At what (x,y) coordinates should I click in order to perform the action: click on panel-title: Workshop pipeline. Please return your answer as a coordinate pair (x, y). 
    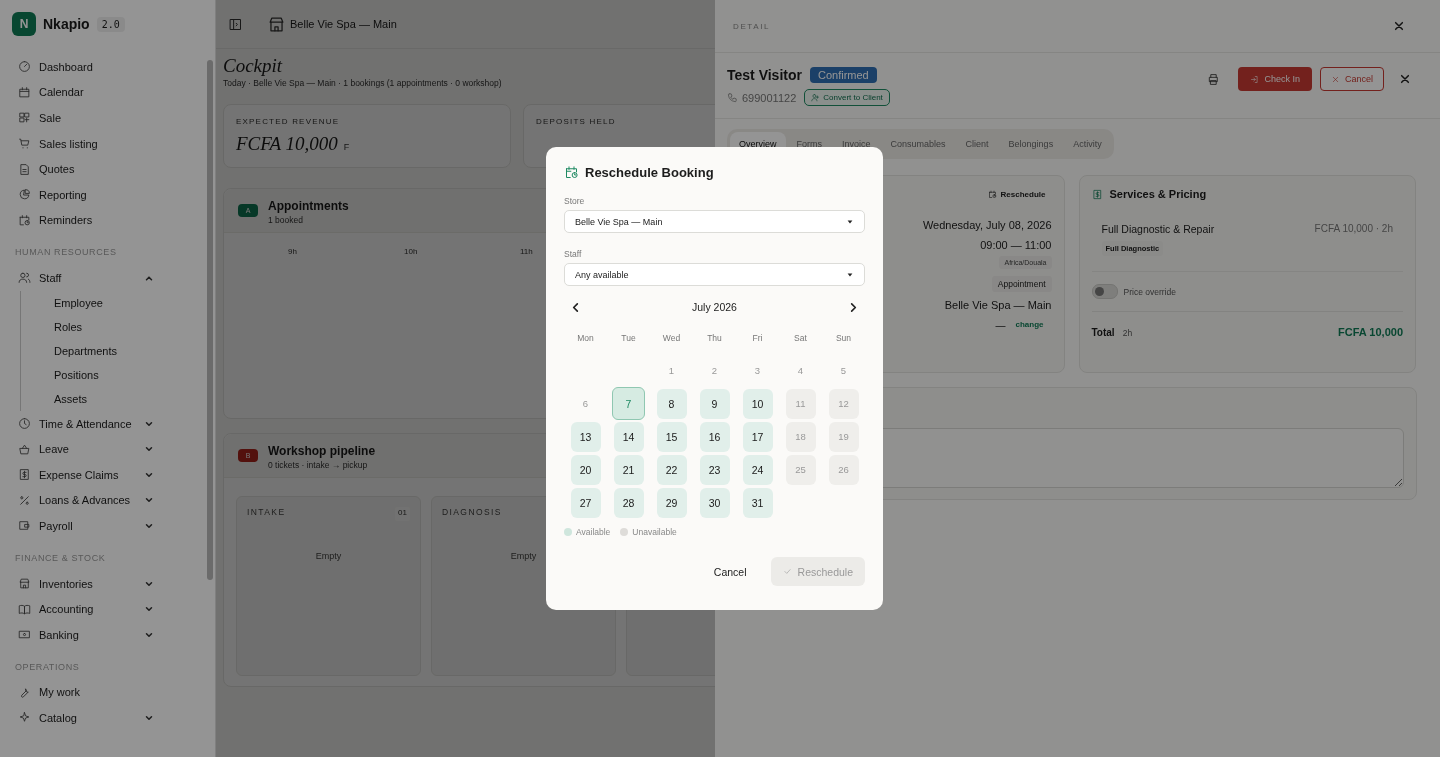
    Looking at the image, I should click on (322, 451).